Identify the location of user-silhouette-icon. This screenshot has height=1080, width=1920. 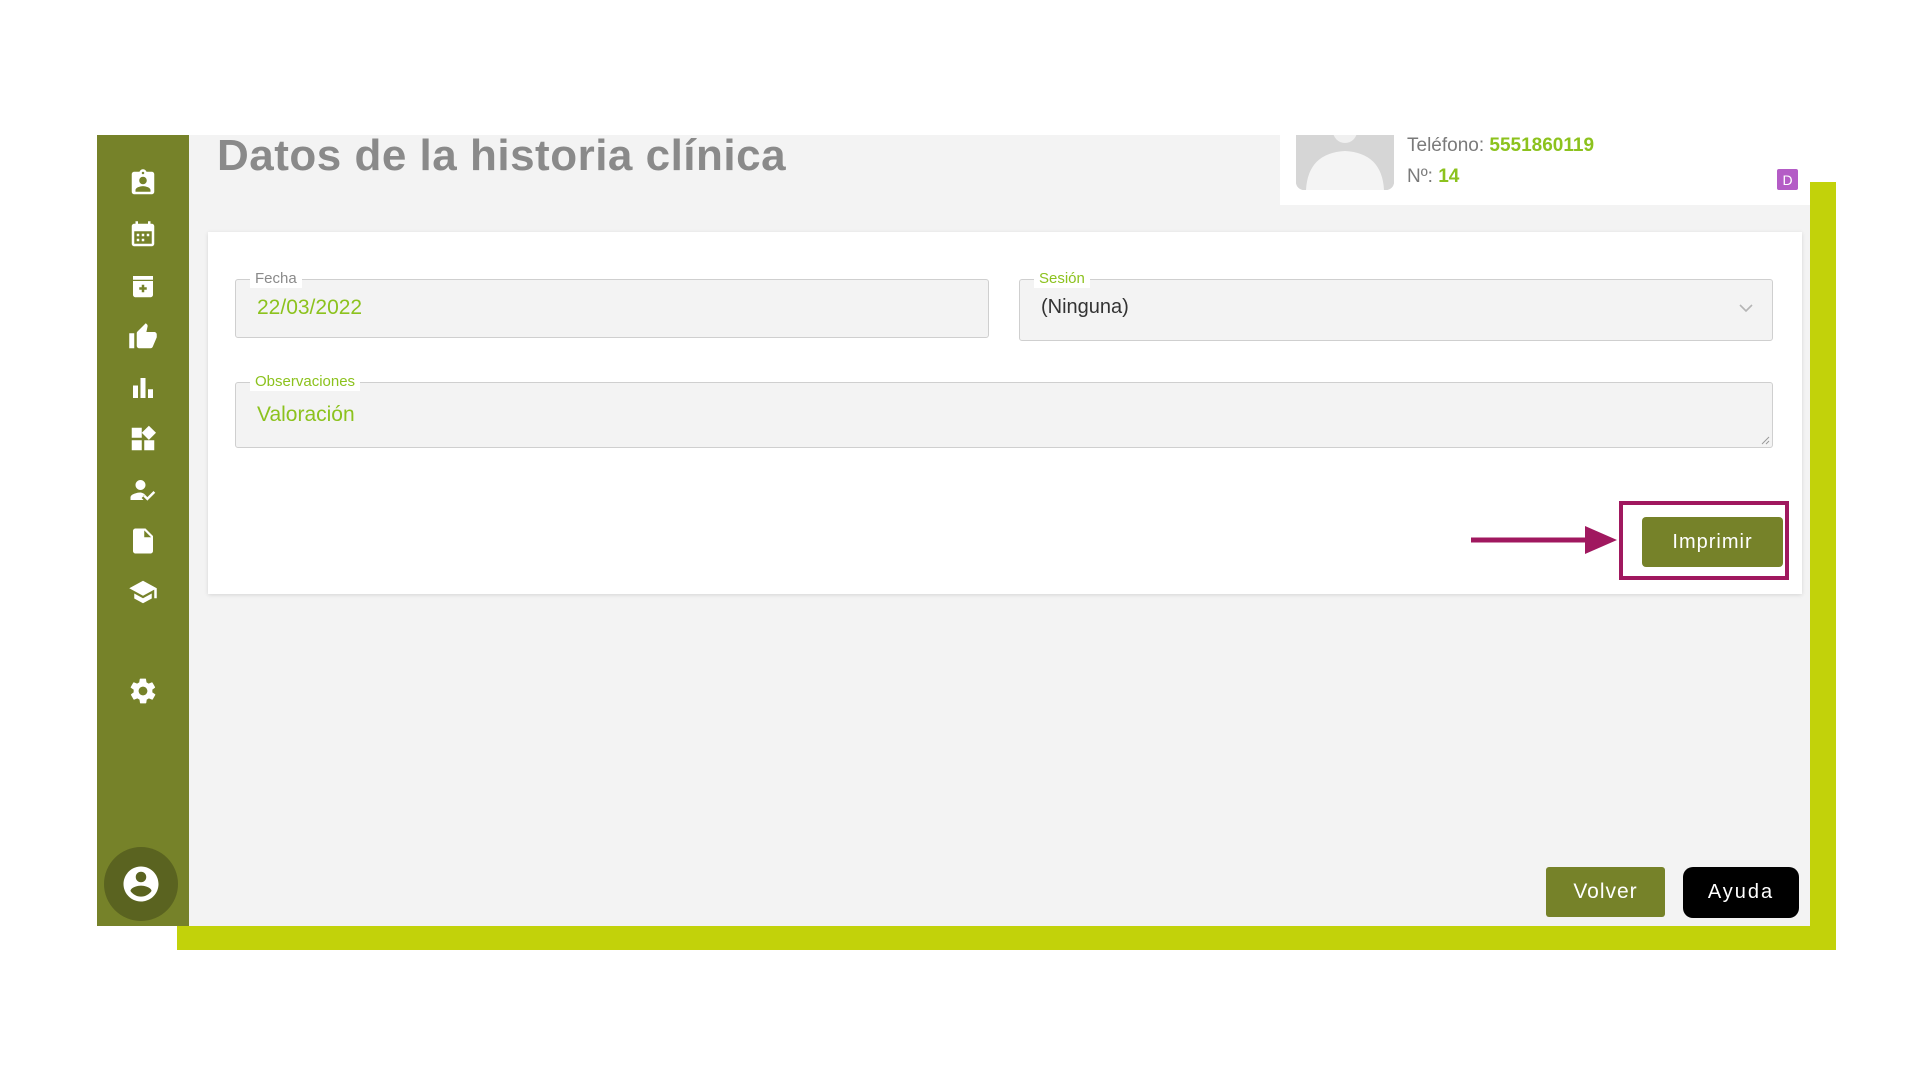
(1345, 162).